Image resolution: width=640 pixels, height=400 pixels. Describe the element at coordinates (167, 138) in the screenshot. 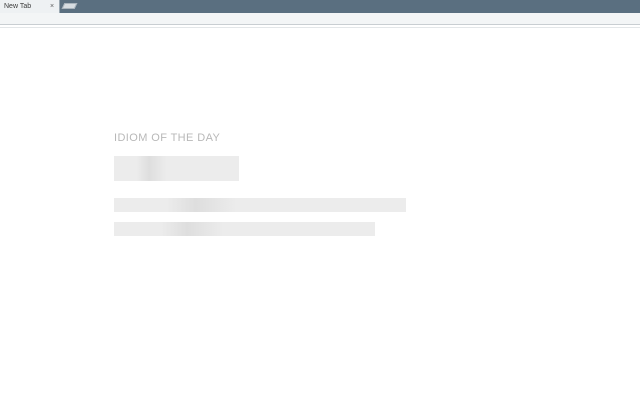

I see `page-heading: IDIOM OF THE DAY` at that location.